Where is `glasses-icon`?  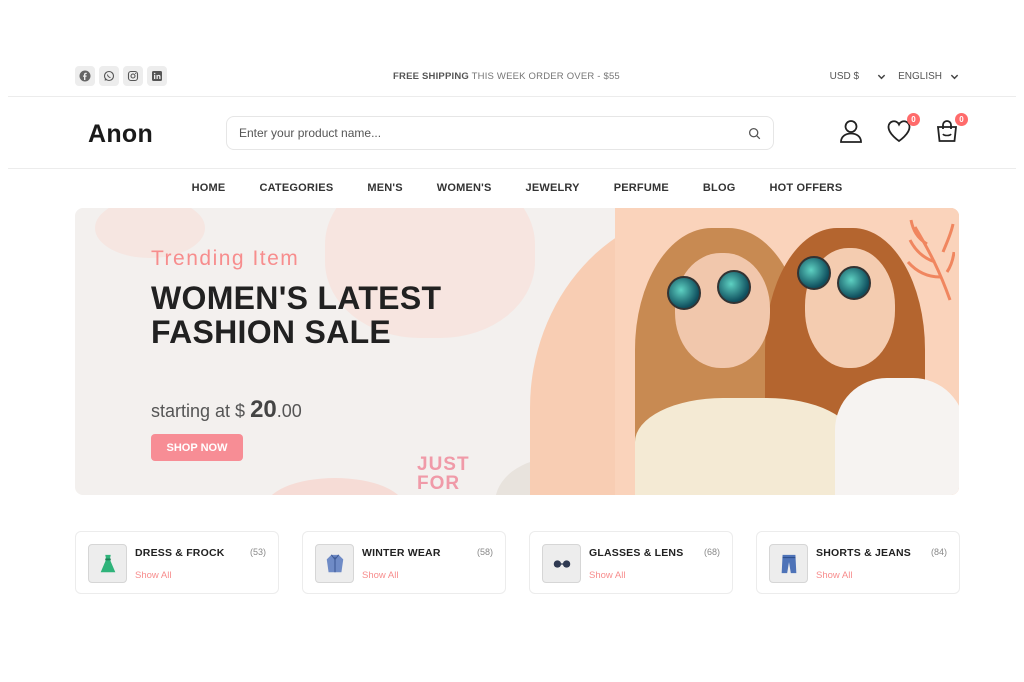
glasses-icon is located at coordinates (561, 563).